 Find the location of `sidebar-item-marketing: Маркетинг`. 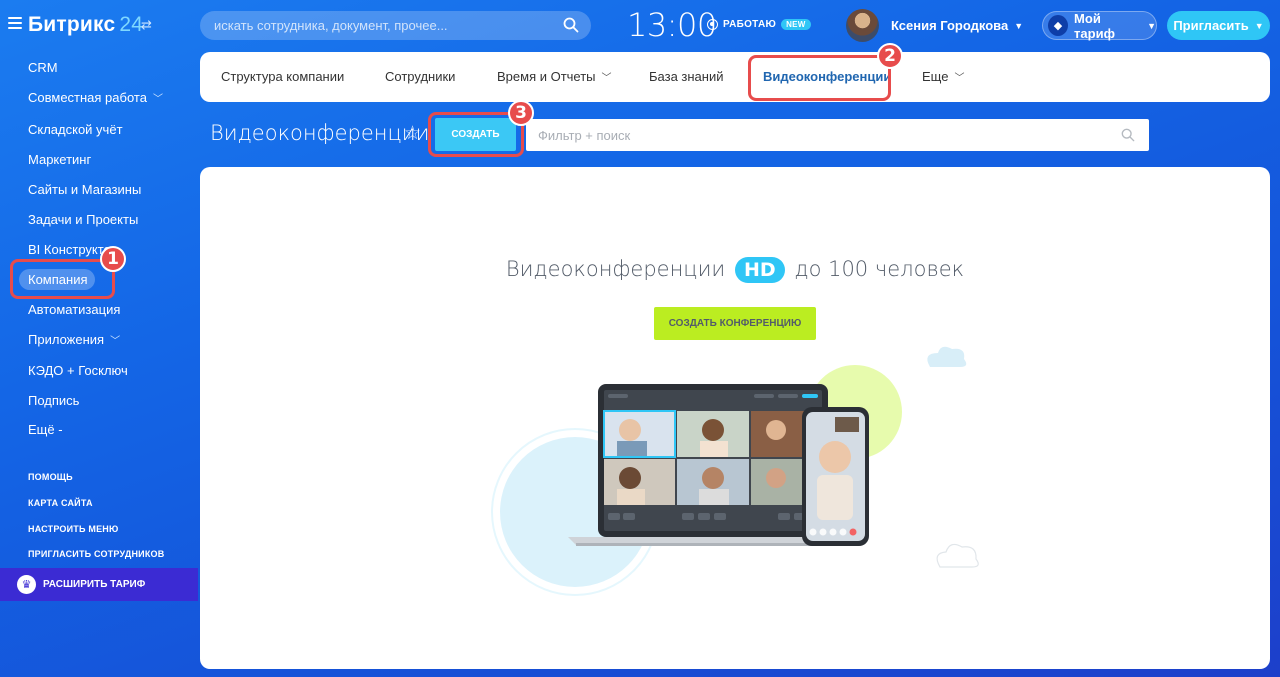

sidebar-item-marketing: Маркетинг is located at coordinates (59, 159).